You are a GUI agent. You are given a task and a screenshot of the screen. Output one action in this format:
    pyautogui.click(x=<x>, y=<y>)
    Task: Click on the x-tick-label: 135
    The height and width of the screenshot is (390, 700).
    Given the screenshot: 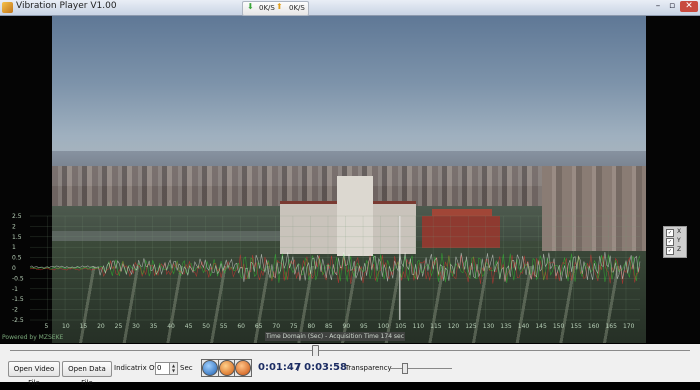 What is the action you would take?
    pyautogui.click(x=506, y=326)
    